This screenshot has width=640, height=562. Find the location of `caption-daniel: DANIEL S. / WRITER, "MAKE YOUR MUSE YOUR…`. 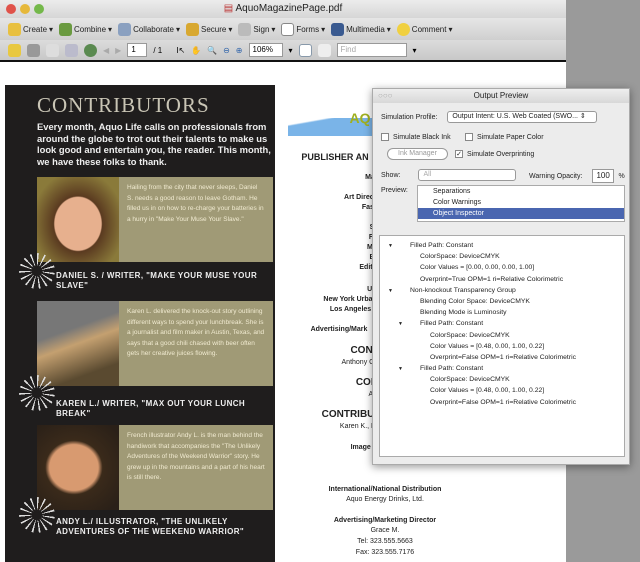

caption-daniel: DANIEL S. / WRITER, "MAKE YOUR MUSE YOUR… is located at coordinates (157, 280).